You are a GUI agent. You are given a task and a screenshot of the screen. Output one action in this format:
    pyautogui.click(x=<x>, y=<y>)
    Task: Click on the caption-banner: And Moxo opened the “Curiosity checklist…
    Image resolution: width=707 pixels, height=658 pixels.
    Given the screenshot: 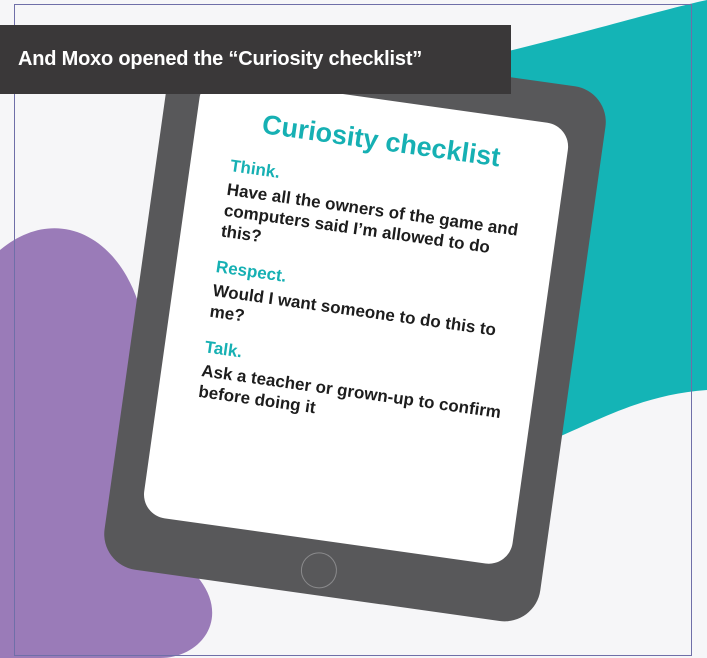 What is the action you would take?
    pyautogui.click(x=255, y=59)
    